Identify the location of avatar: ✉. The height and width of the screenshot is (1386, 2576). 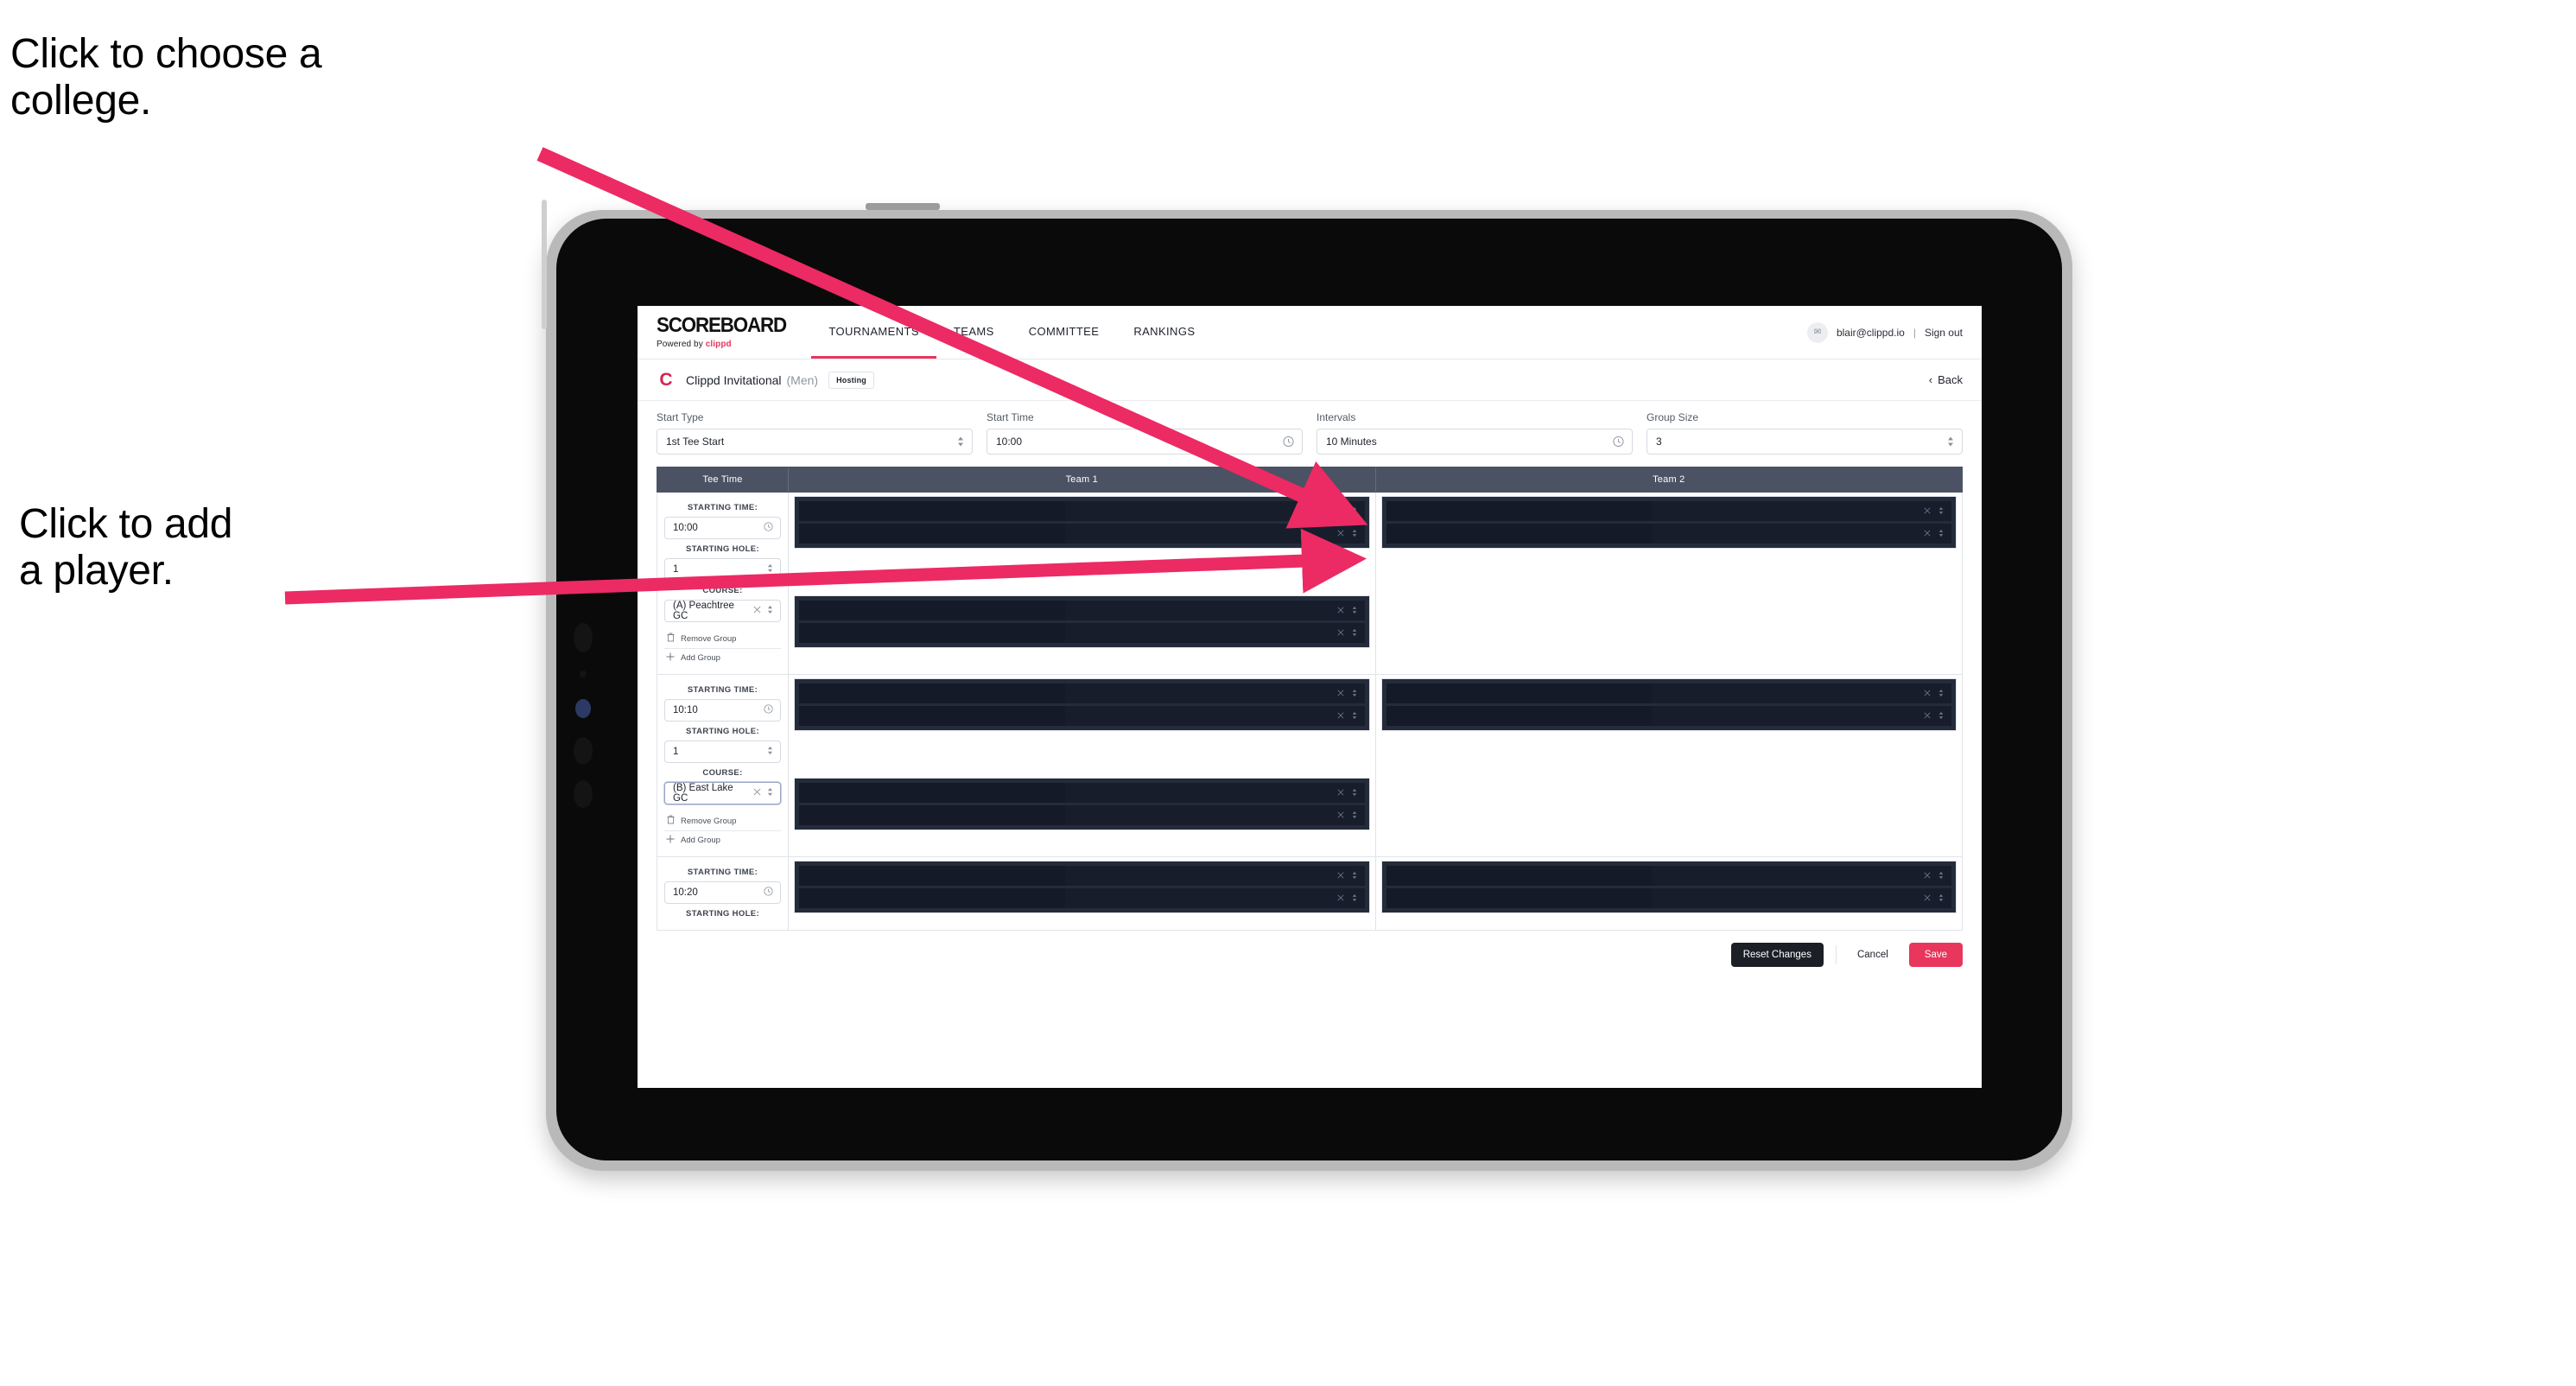
(1817, 332).